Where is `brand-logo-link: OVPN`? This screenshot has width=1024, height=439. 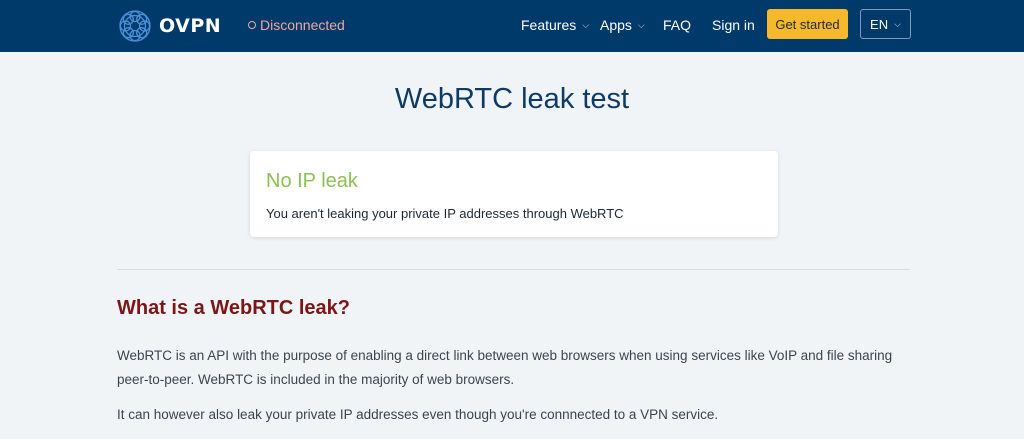
brand-logo-link: OVPN is located at coordinates (169, 26).